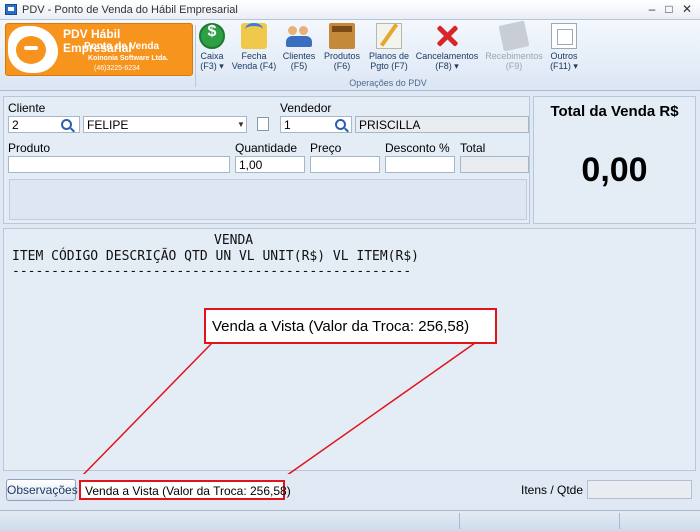 This screenshot has height=531, width=700. What do you see at coordinates (11, 9) in the screenshot?
I see `app-icon` at bounding box center [11, 9].